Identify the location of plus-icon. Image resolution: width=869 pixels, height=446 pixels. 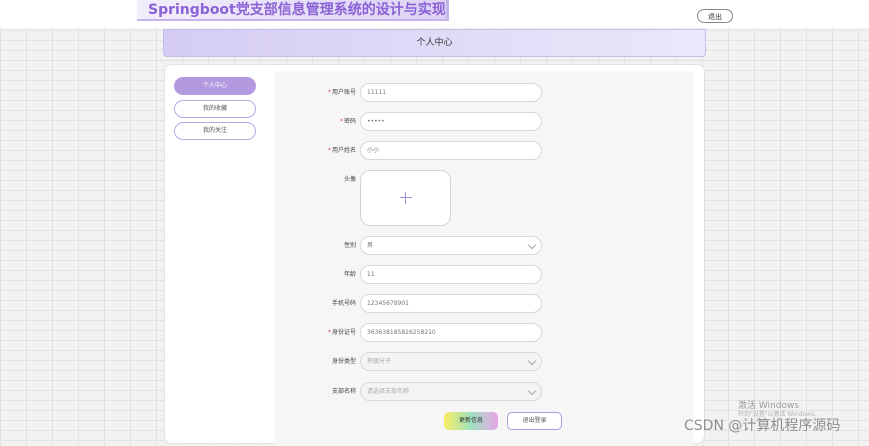
(406, 198).